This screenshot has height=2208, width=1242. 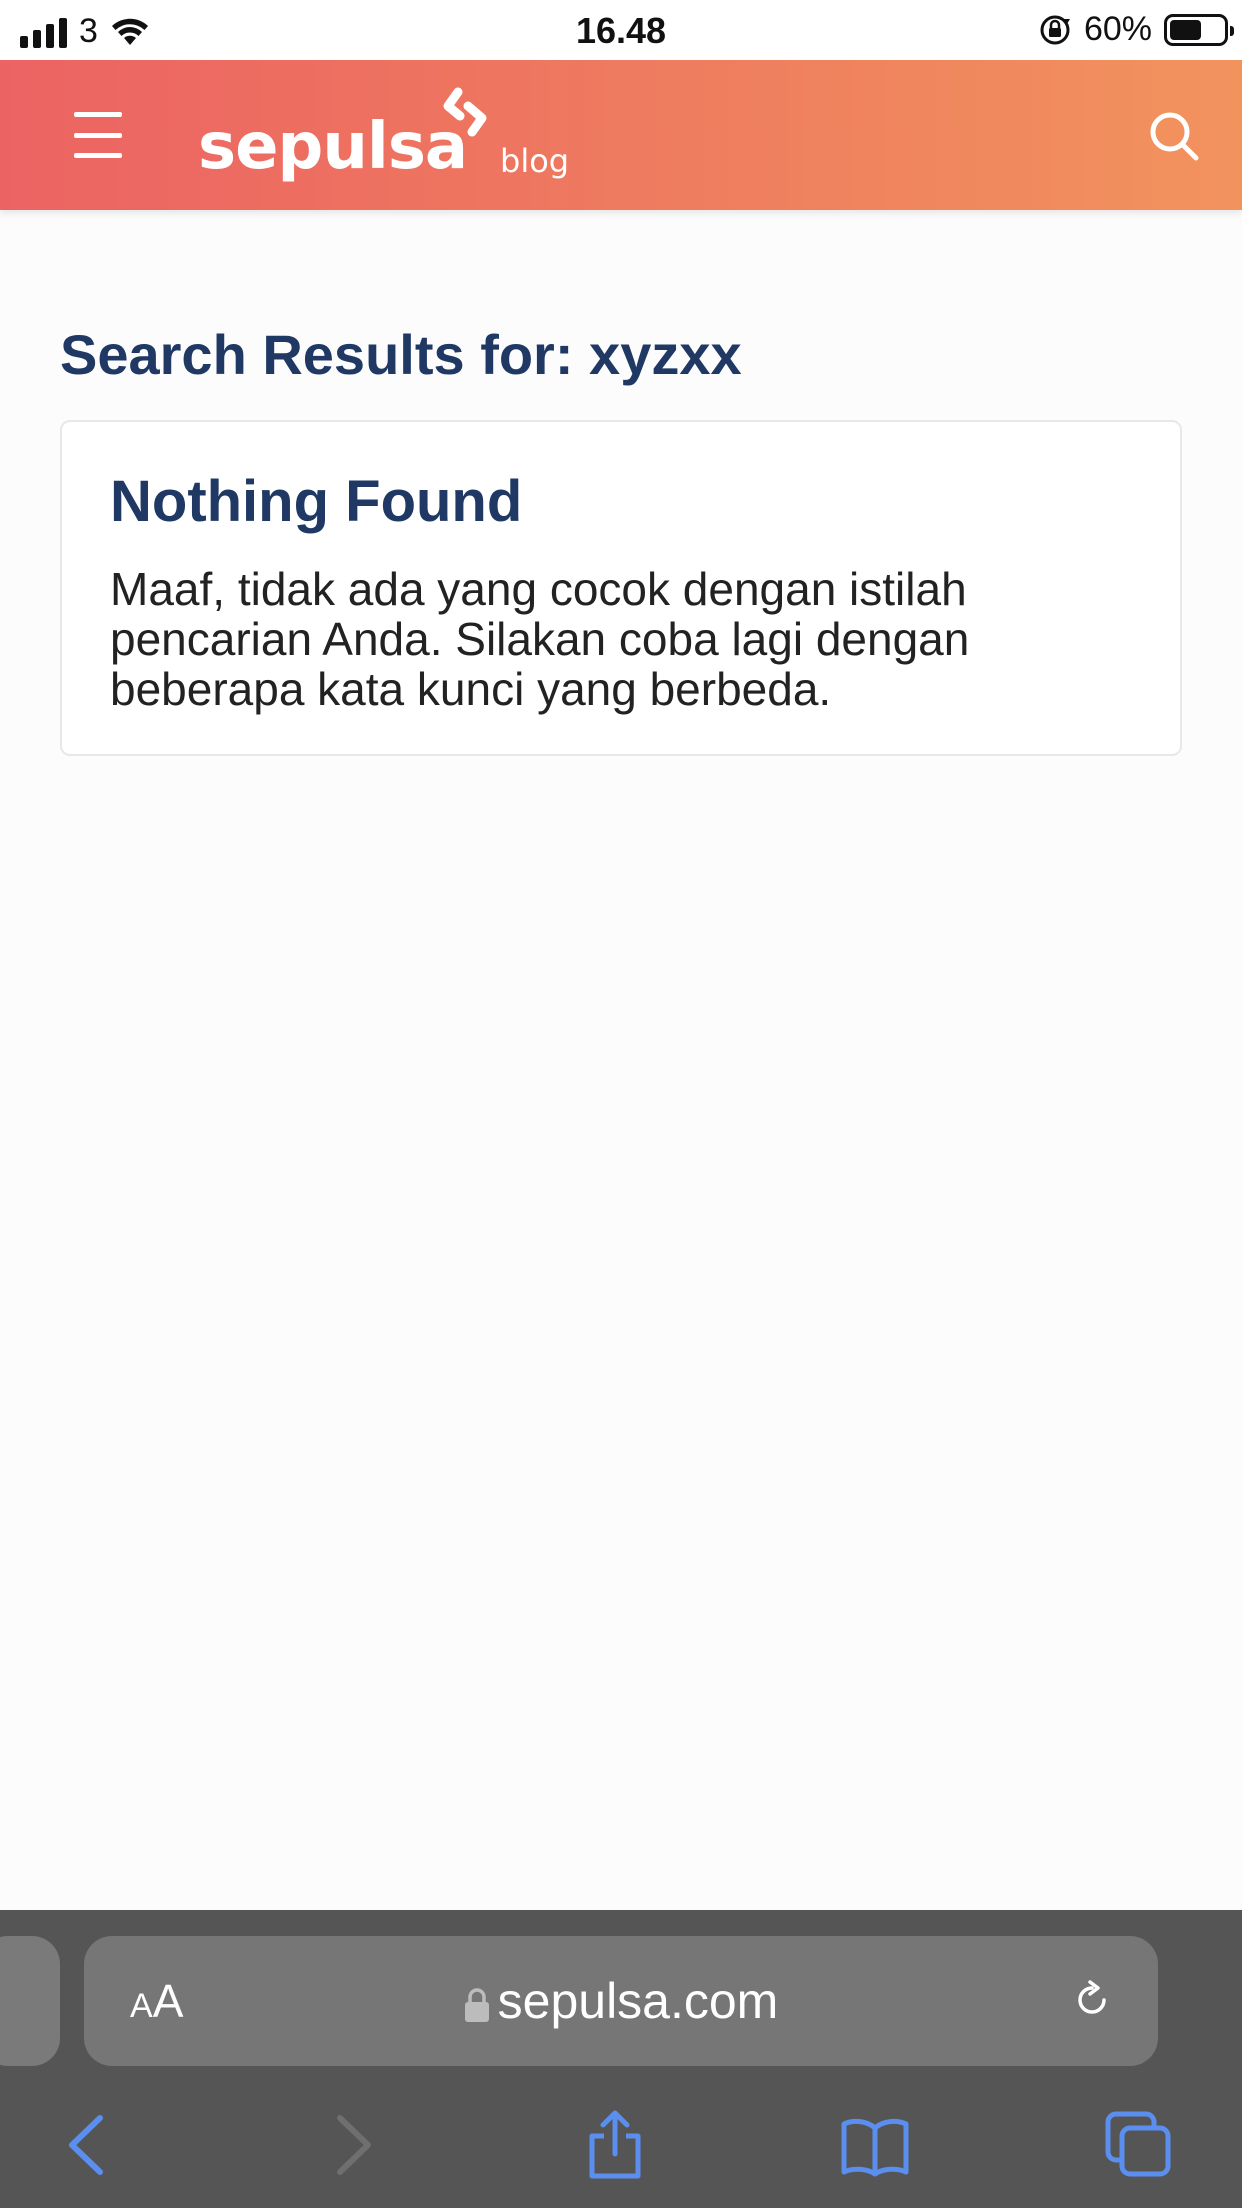 What do you see at coordinates (98, 114) in the screenshot?
I see `hamburger-icon` at bounding box center [98, 114].